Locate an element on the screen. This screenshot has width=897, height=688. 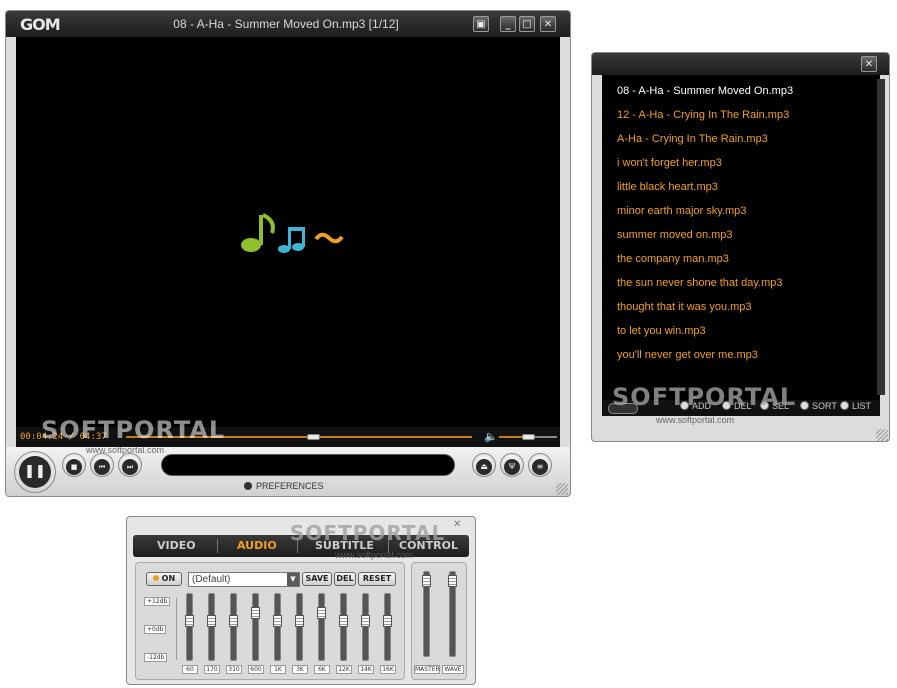
db-label-bottom: -12db is located at coordinates (156, 657).